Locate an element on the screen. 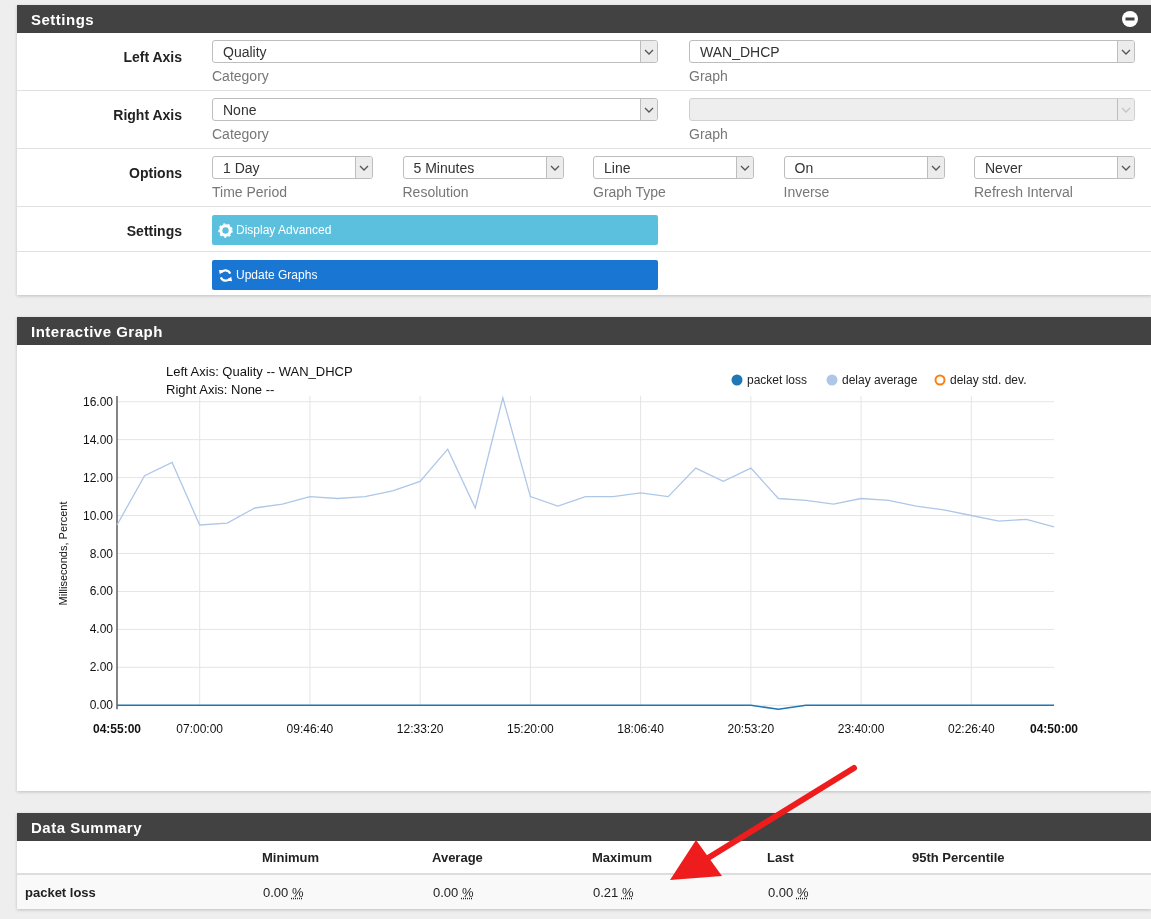 The width and height of the screenshot is (1151, 919). field-caption: Resolution is located at coordinates (436, 192).